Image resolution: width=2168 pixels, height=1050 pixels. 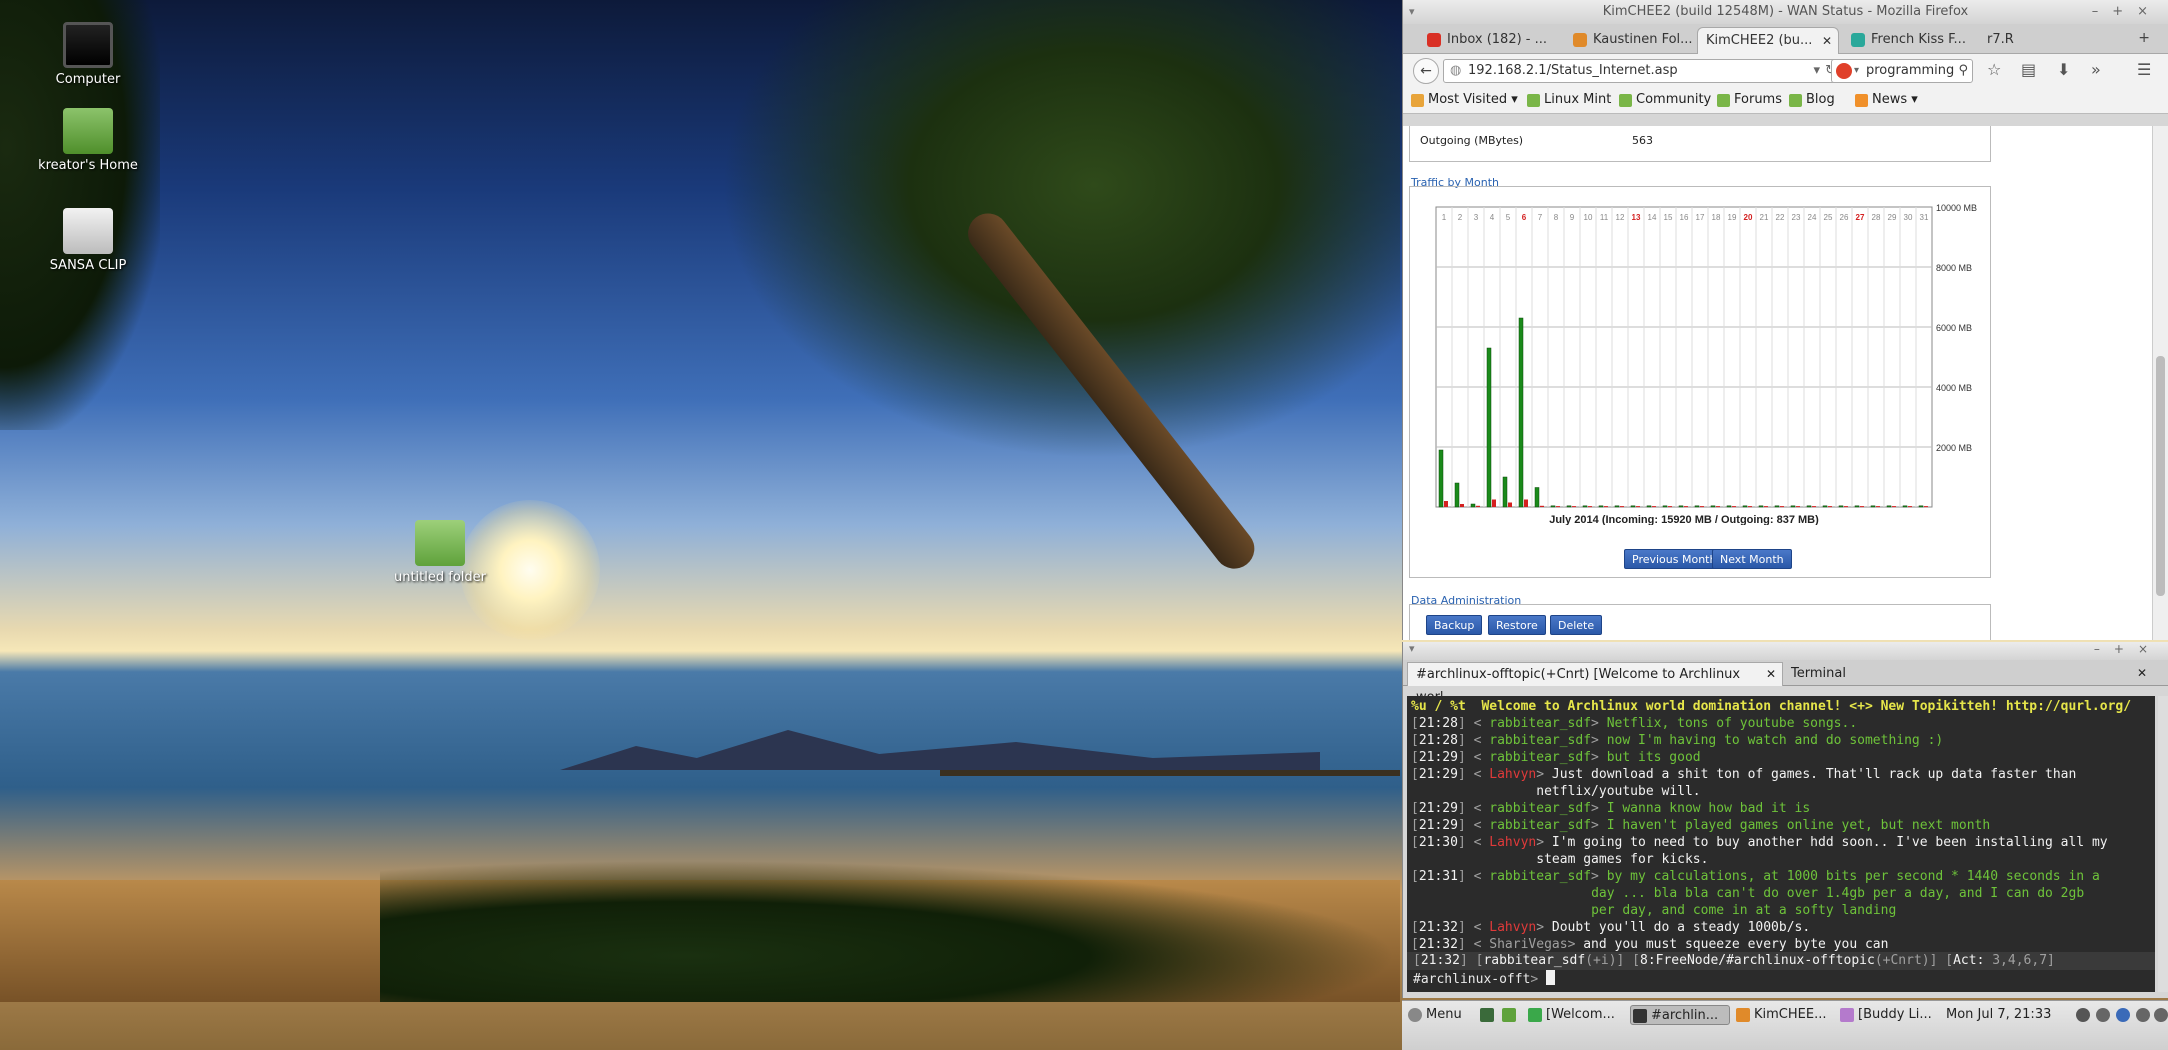 What do you see at coordinates (940, 750) in the screenshot?
I see `wallpaper-mountains` at bounding box center [940, 750].